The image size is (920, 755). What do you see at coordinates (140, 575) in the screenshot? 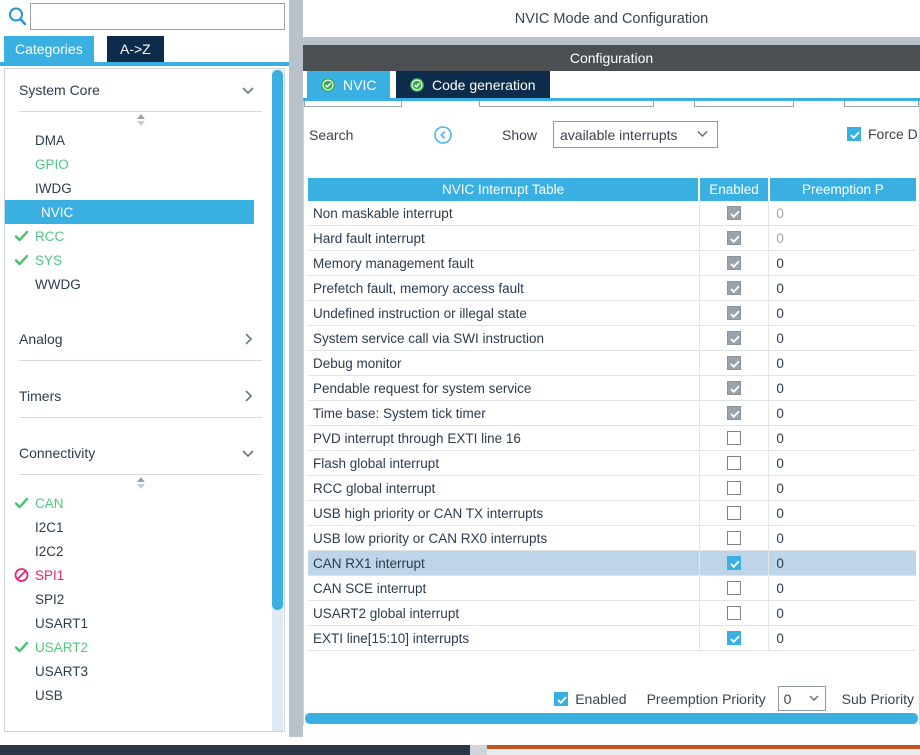
I see `sidebar-item-spi1: SPI1` at bounding box center [140, 575].